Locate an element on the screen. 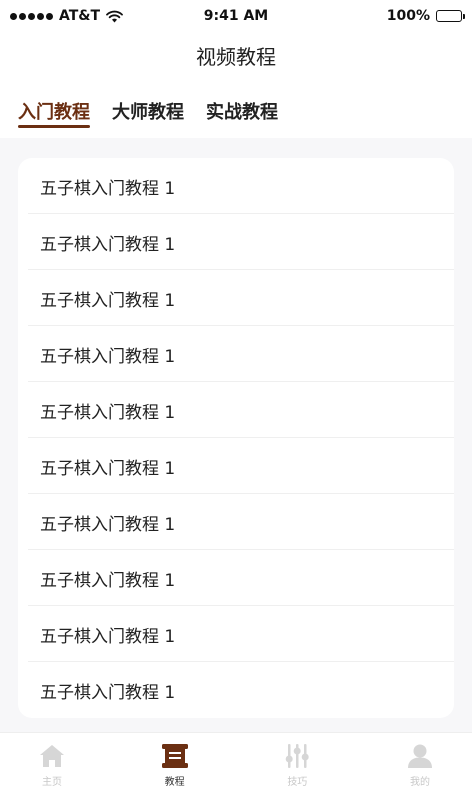  tabbar-home: 主页 is located at coordinates (52, 762).